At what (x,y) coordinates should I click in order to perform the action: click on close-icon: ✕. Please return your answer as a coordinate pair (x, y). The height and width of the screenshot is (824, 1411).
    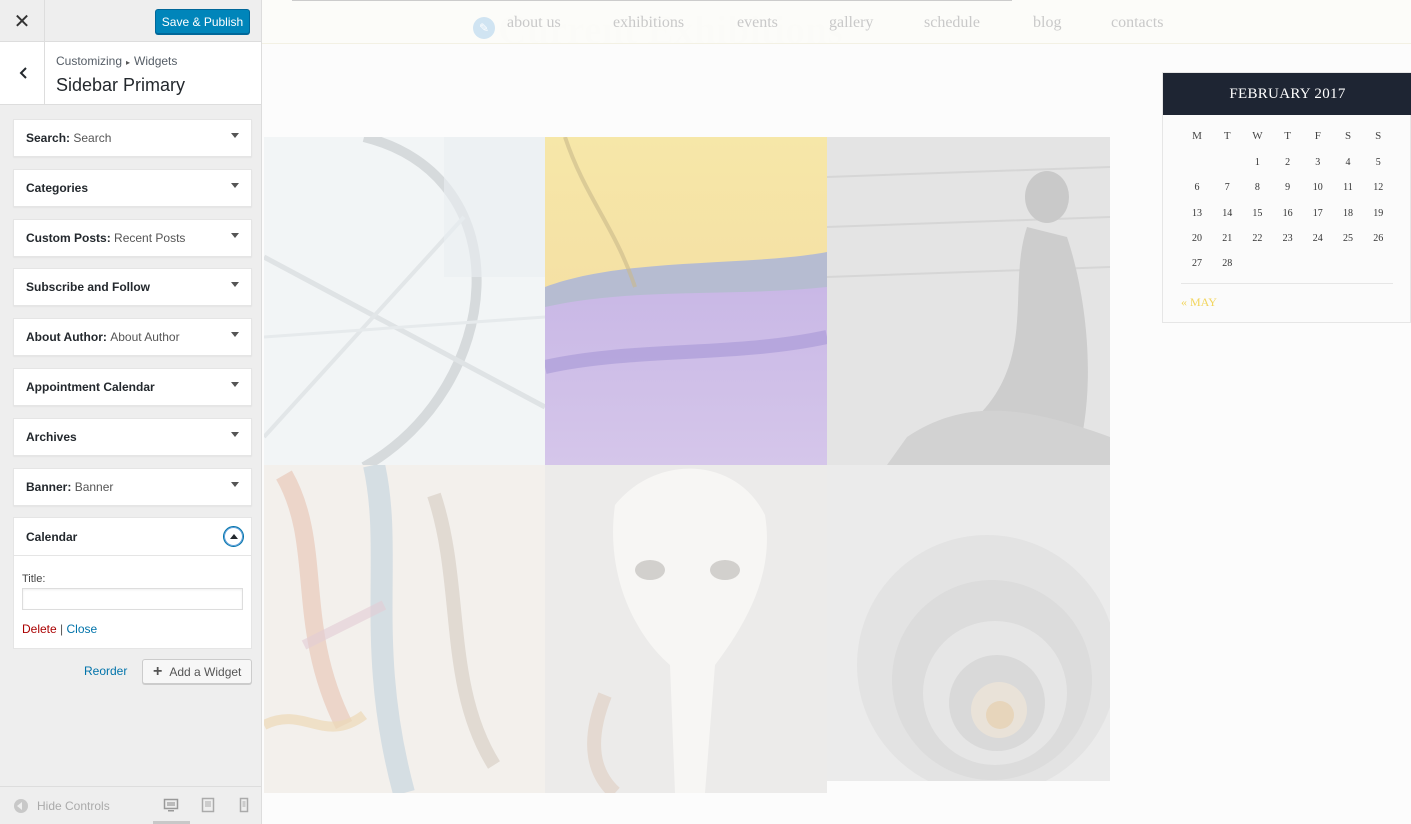
    Looking at the image, I should click on (22, 21).